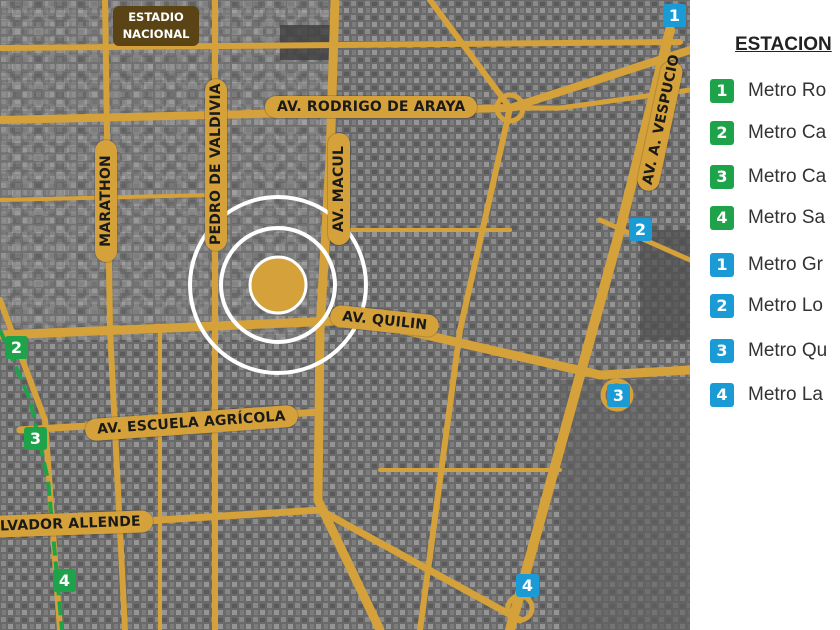  What do you see at coordinates (783, 44) in the screenshot?
I see `legend-title: ESTACION` at bounding box center [783, 44].